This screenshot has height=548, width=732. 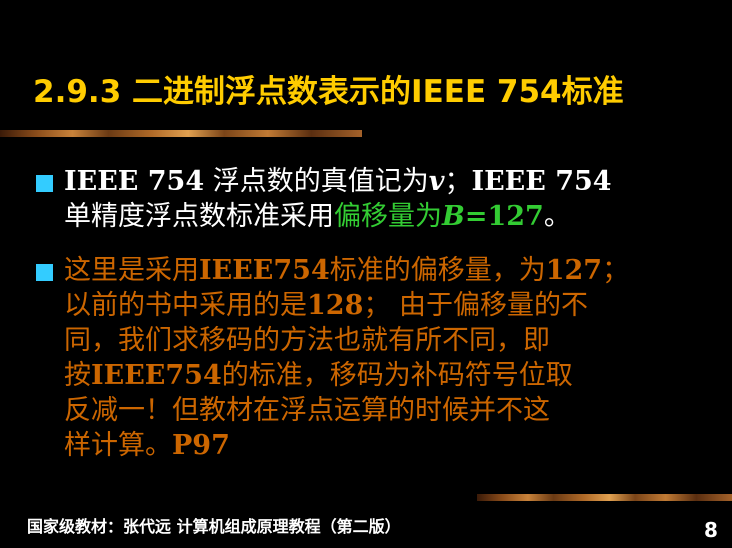 I want to click on page-number: 8, so click(x=711, y=530).